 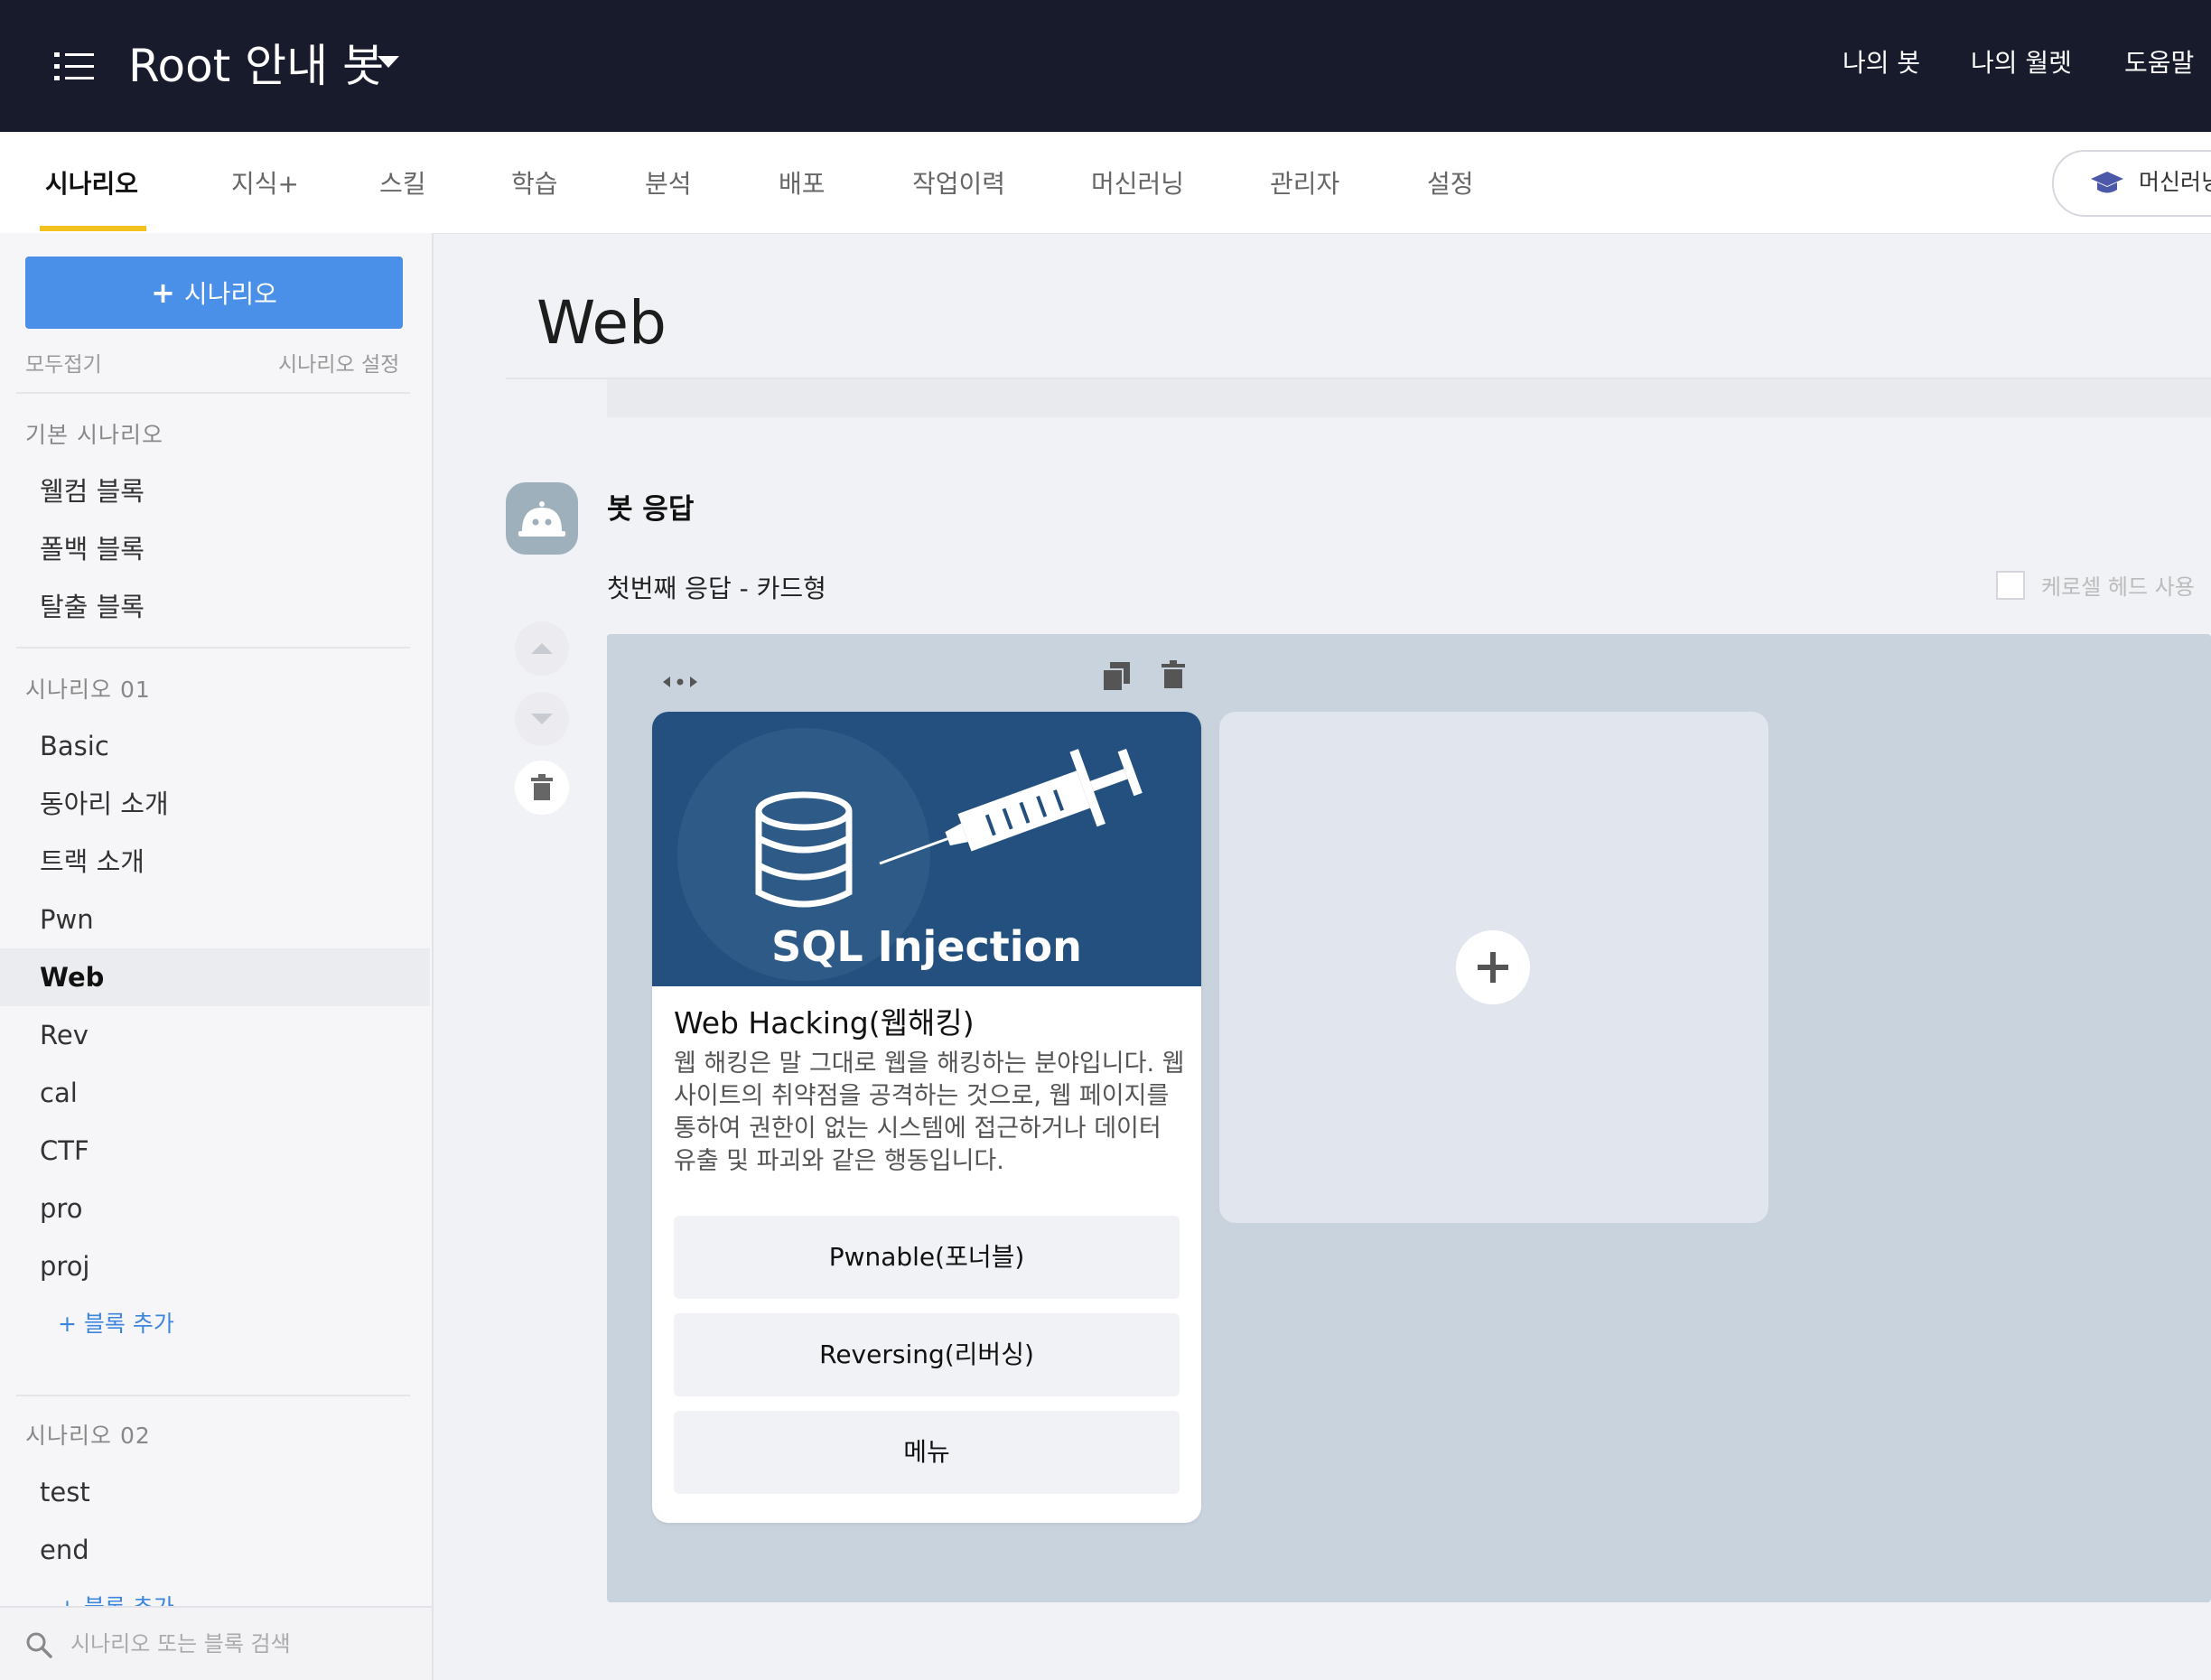 I want to click on move-down-button, so click(x=542, y=719).